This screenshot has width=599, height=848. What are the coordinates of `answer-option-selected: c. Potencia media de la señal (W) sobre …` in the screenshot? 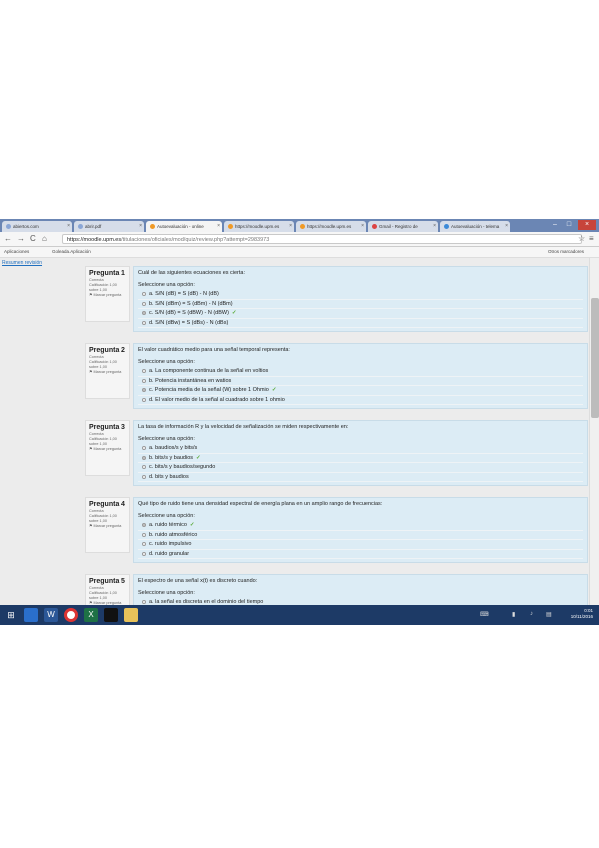 It's located at (360, 391).